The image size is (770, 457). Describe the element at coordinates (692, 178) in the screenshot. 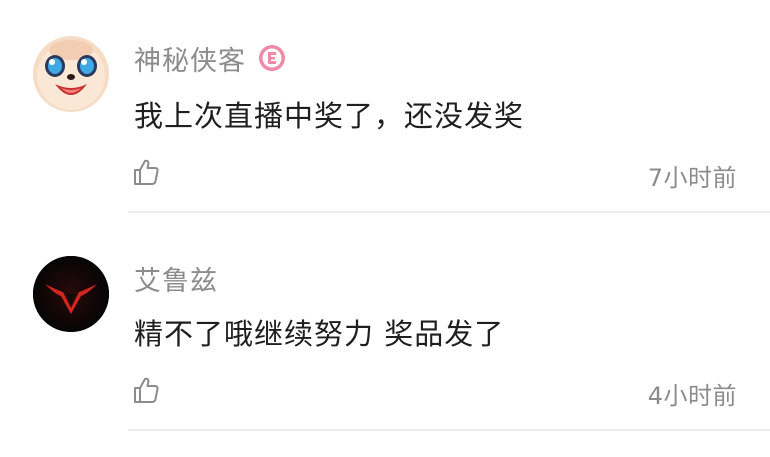

I see `timestamp: 7小时前` at that location.